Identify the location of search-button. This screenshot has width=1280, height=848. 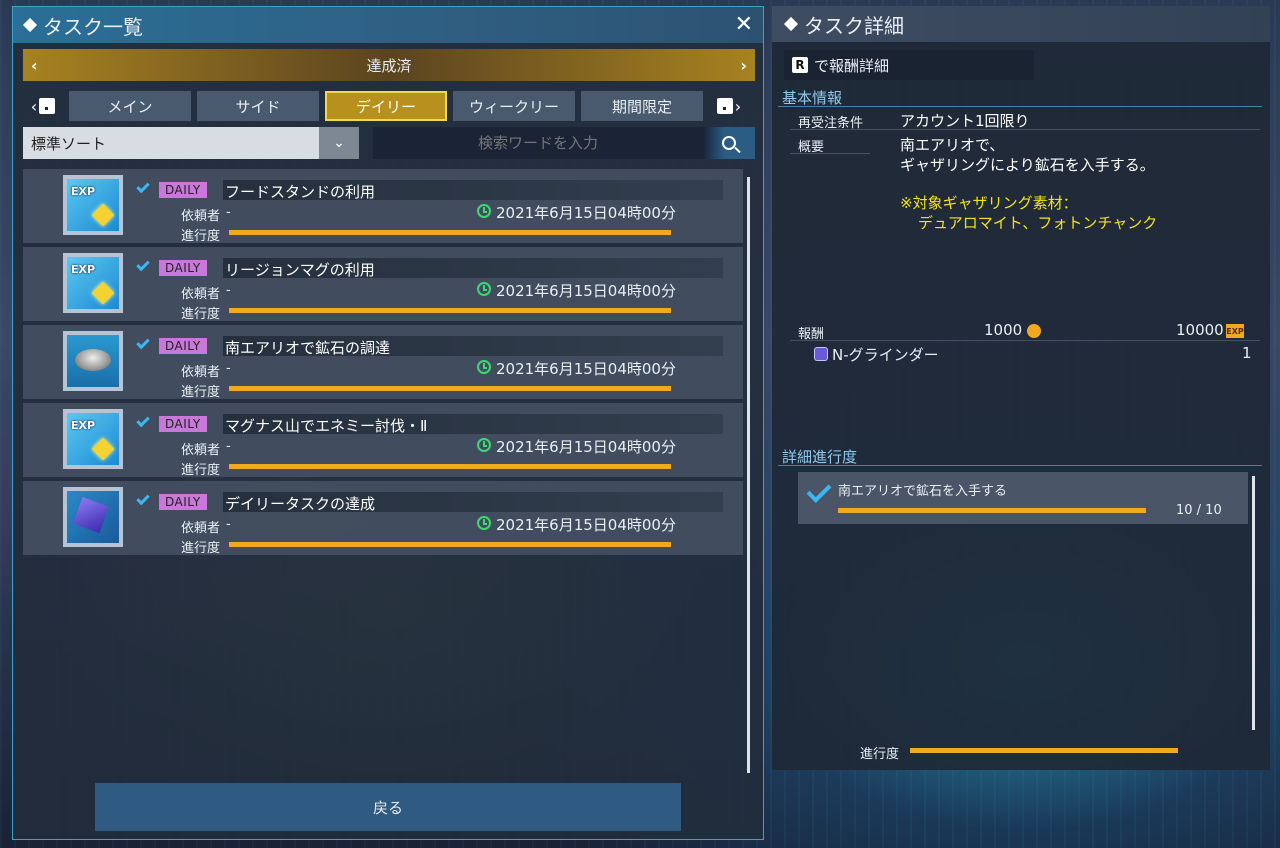
(729, 143).